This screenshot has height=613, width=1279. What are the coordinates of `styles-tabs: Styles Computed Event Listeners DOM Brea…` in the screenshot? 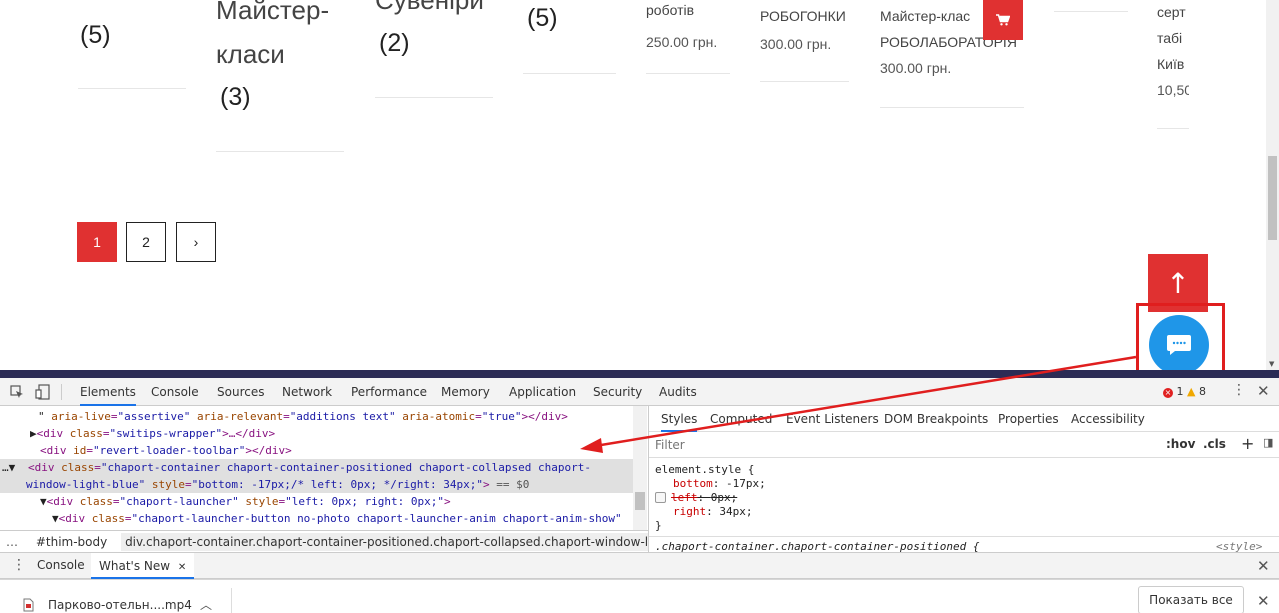 It's located at (964, 419).